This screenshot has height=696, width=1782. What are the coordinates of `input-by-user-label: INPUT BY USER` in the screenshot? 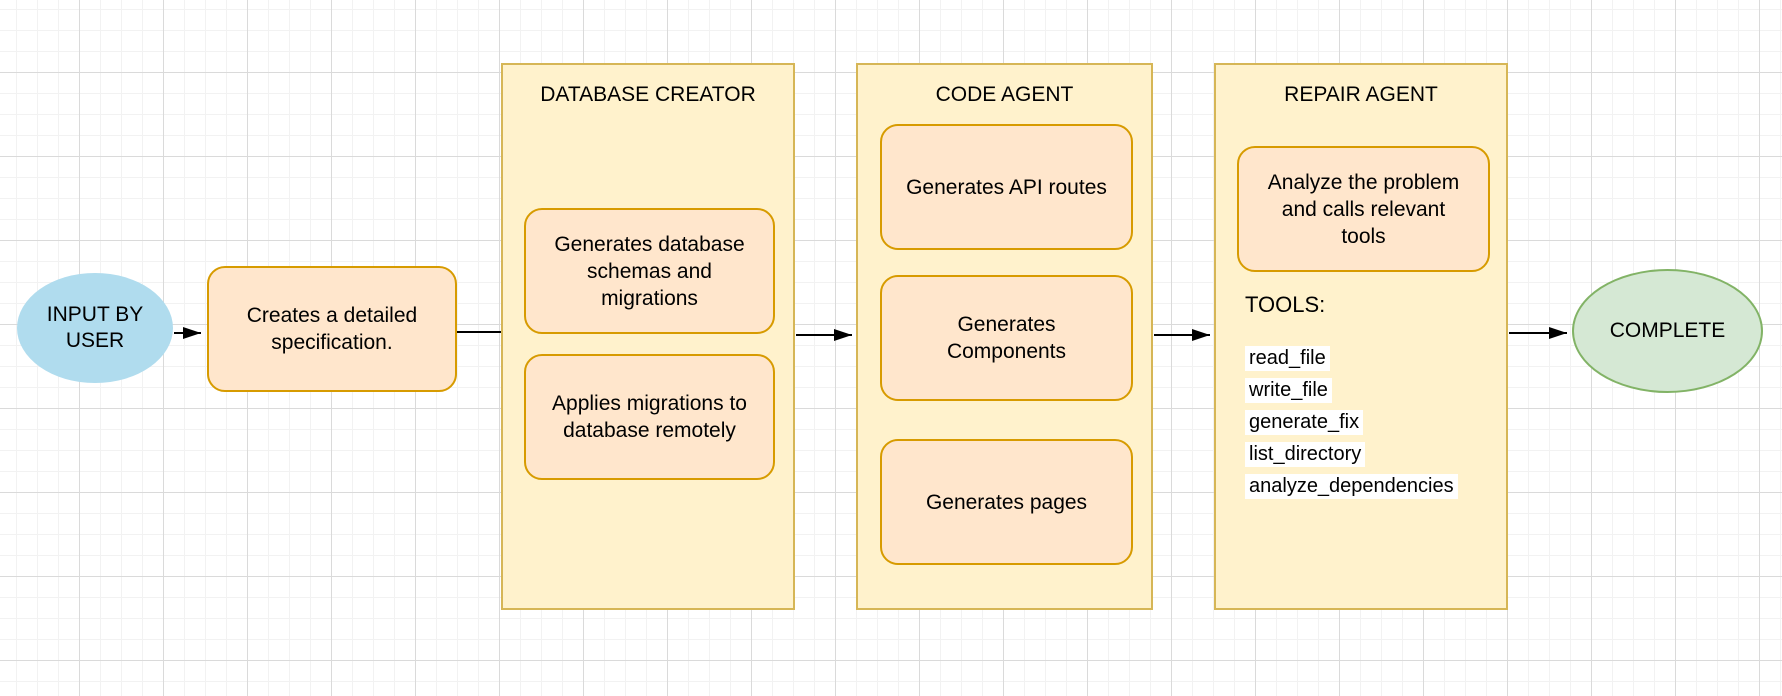 It's located at (95, 327).